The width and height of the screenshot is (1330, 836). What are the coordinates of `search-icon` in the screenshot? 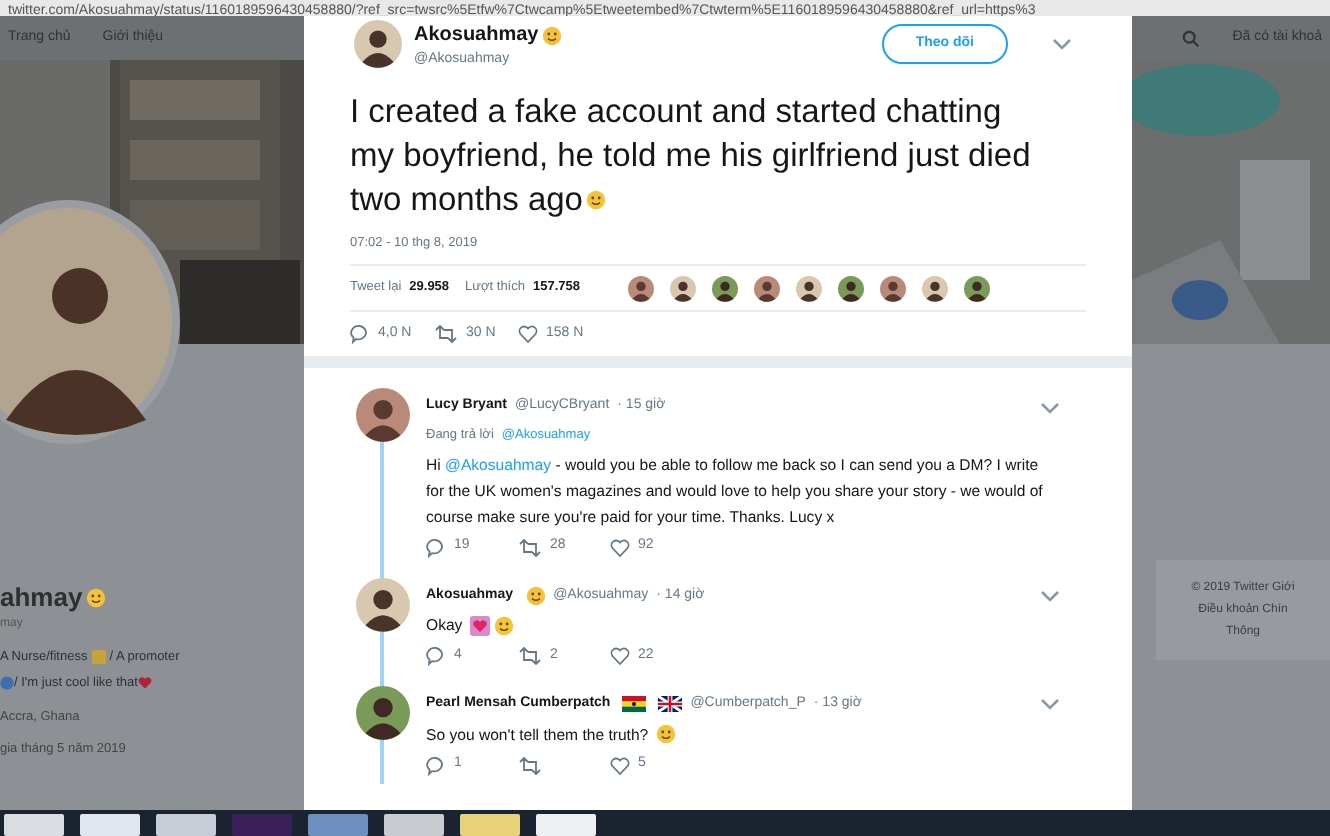 It's located at (1191, 38).